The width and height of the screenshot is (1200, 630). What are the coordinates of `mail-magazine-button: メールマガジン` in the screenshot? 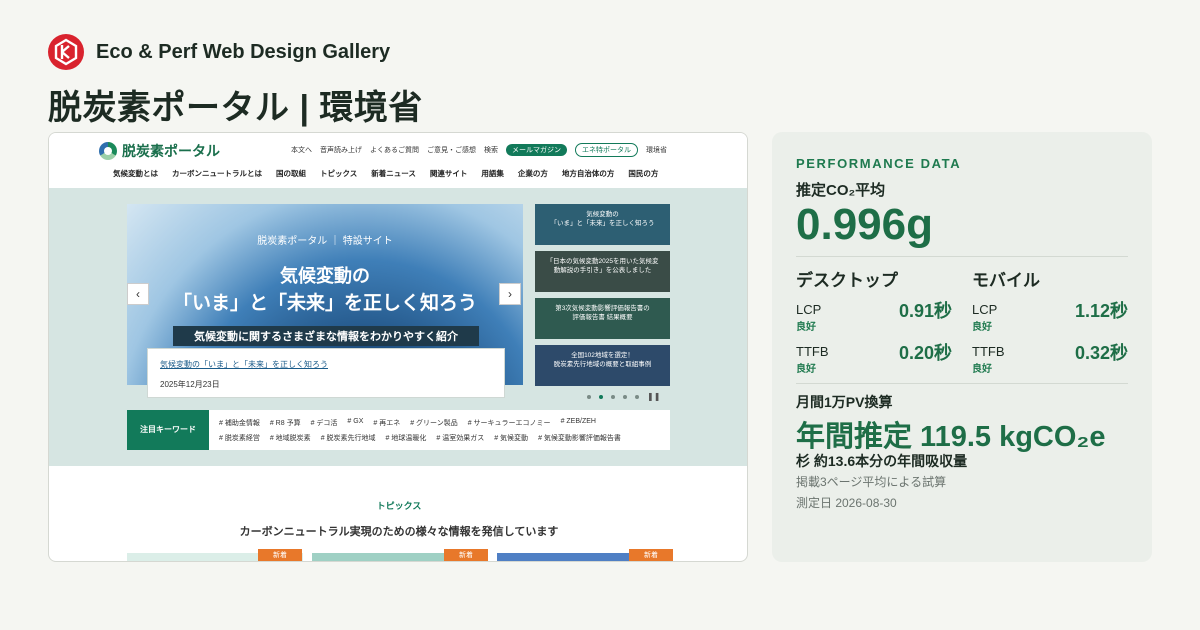 It's located at (536, 150).